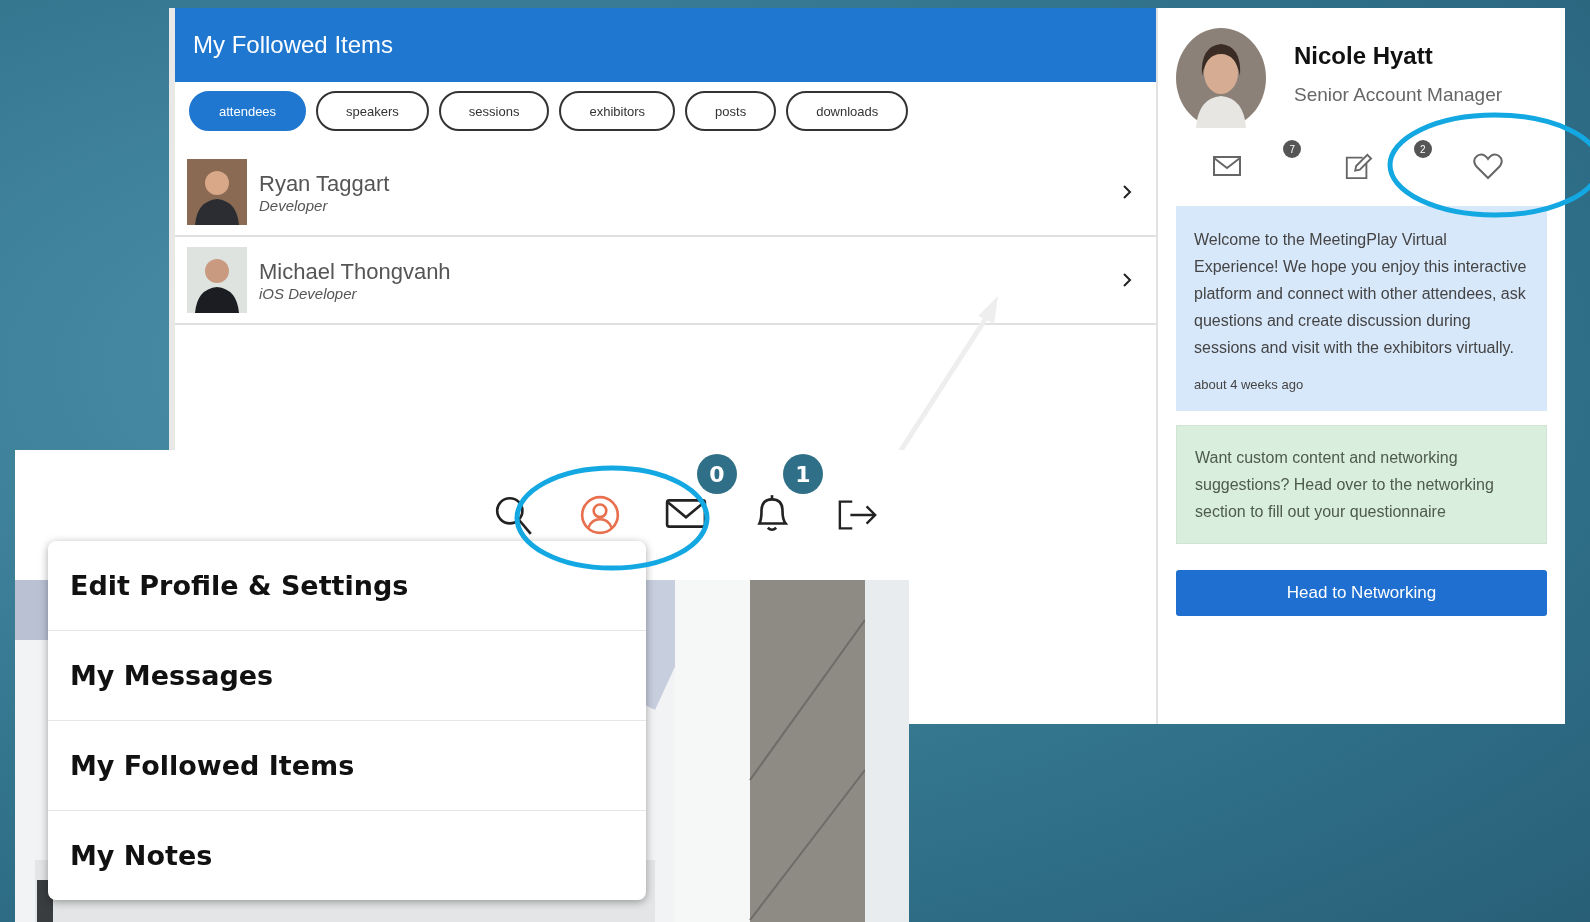 Image resolution: width=1590 pixels, height=922 pixels. What do you see at coordinates (248, 111) in the screenshot?
I see `filter-tab: attendees` at bounding box center [248, 111].